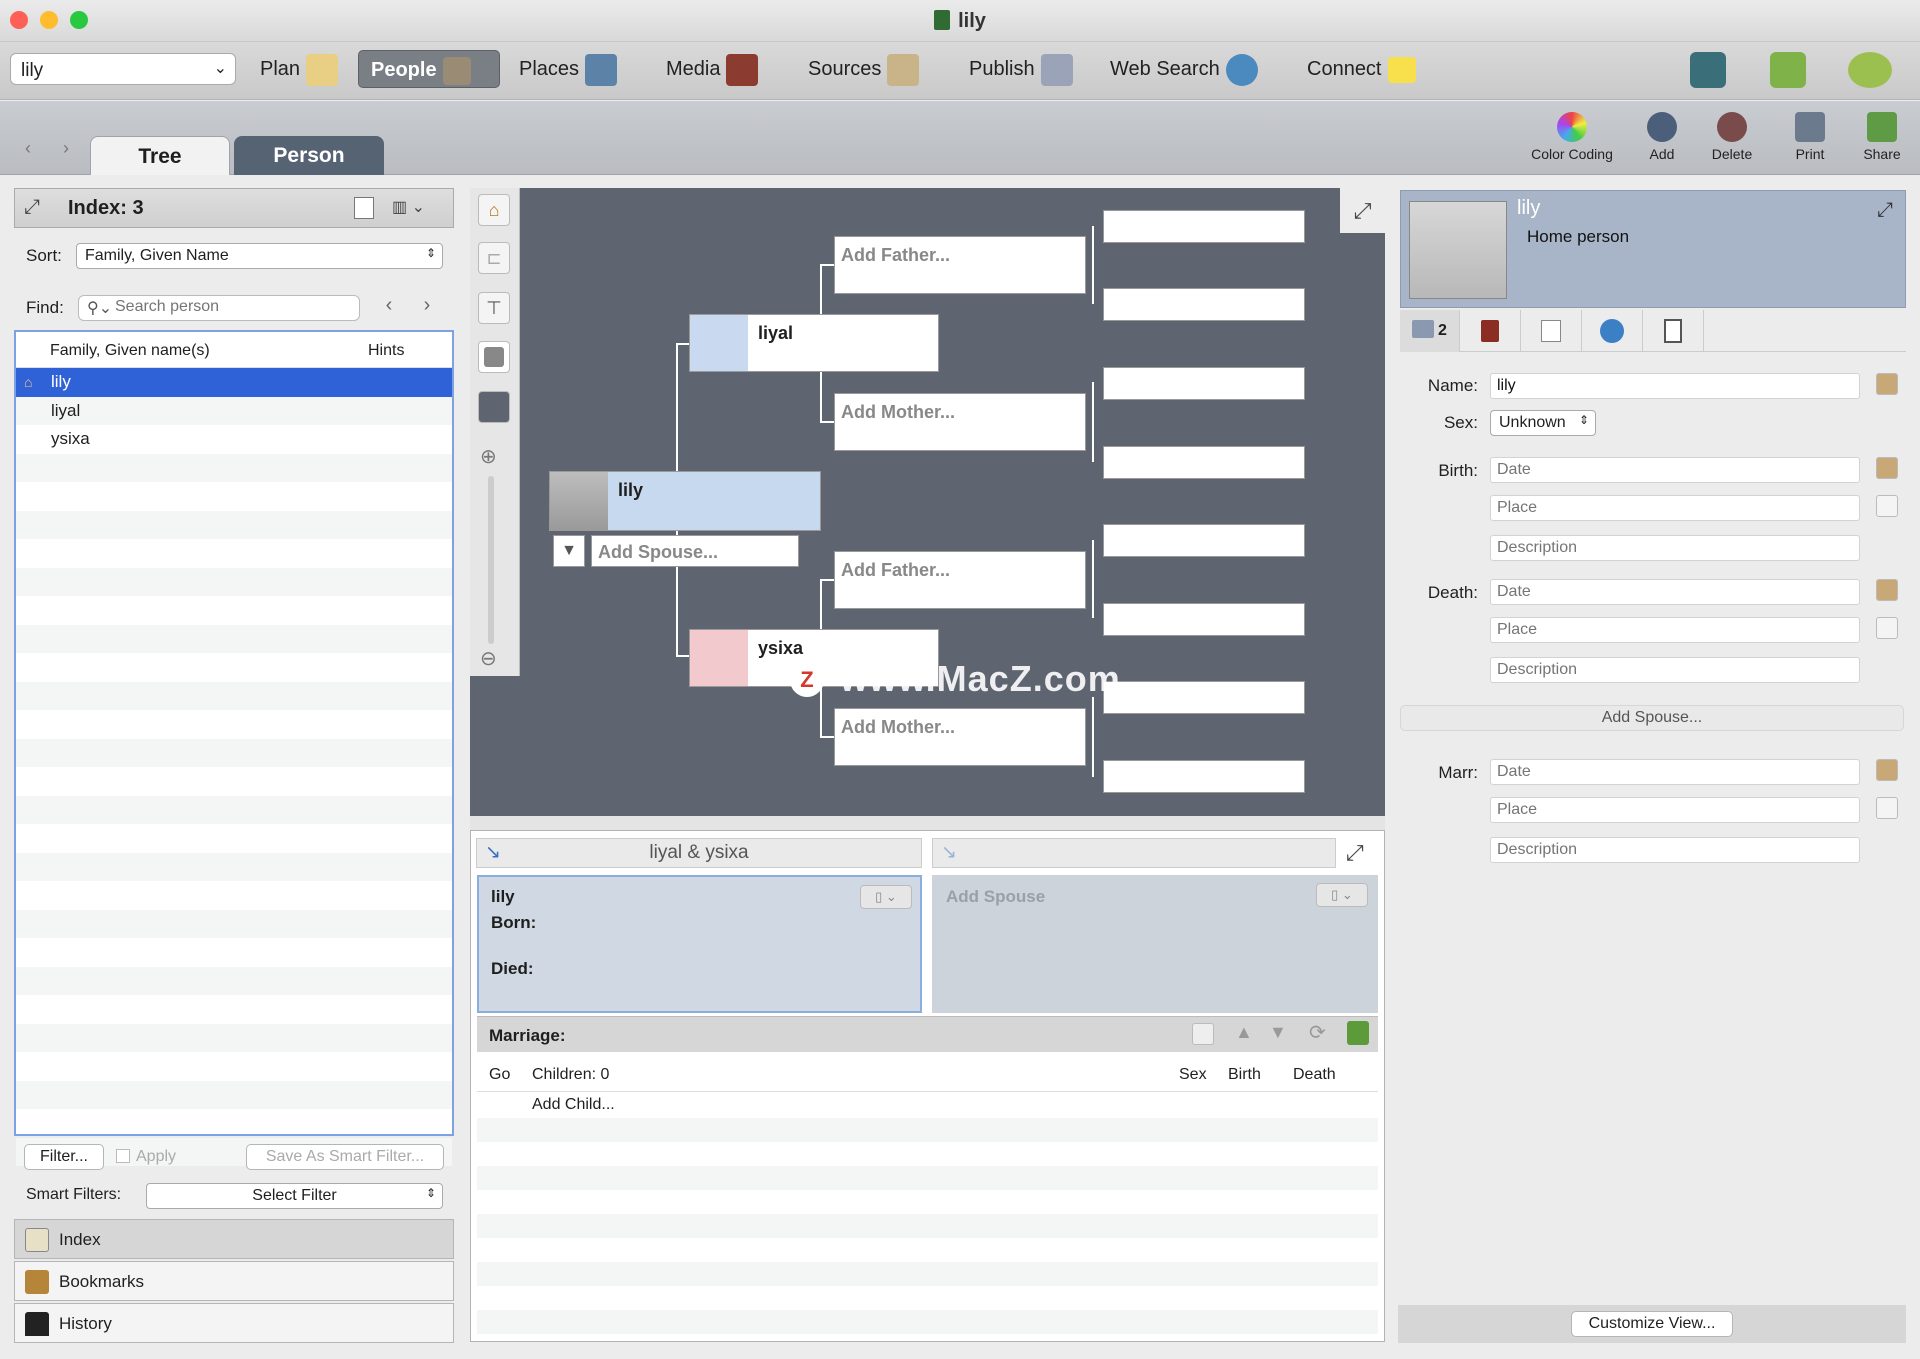  What do you see at coordinates (1355, 853) in the screenshot?
I see `family-expand-icon: ⤢` at bounding box center [1355, 853].